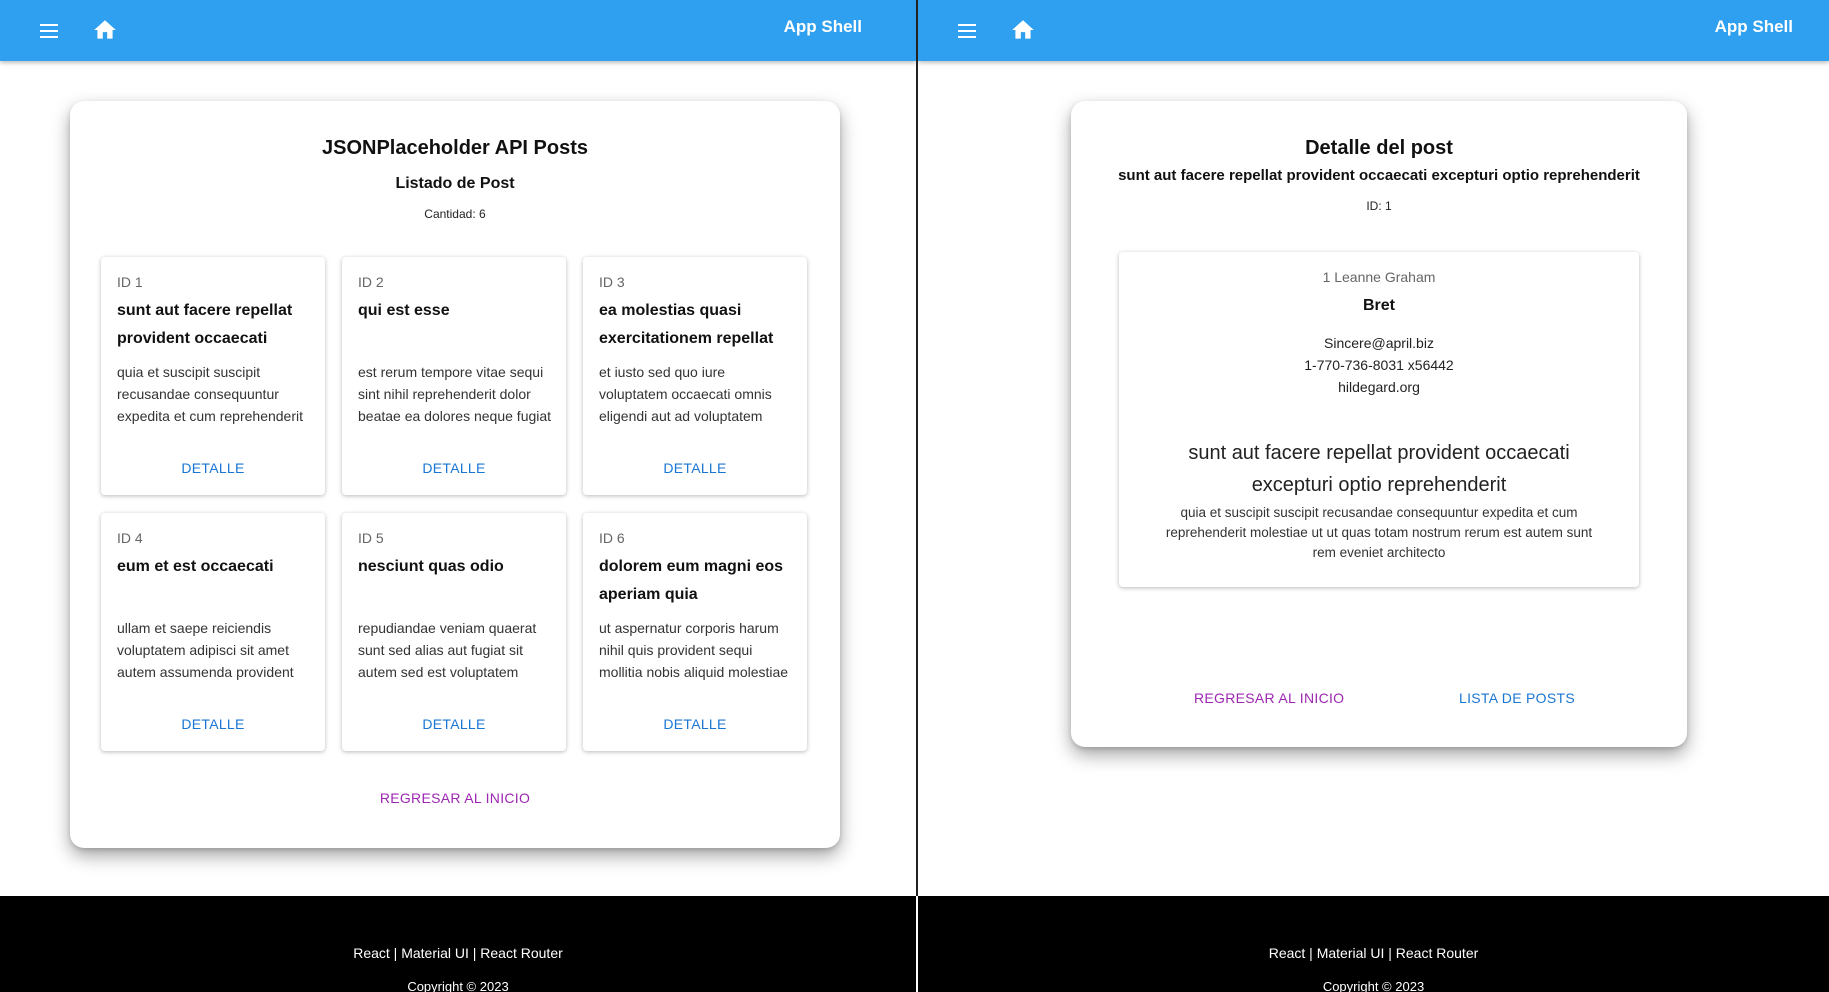  Describe the element at coordinates (1379, 206) in the screenshot. I see `post-id: ID: 1` at that location.